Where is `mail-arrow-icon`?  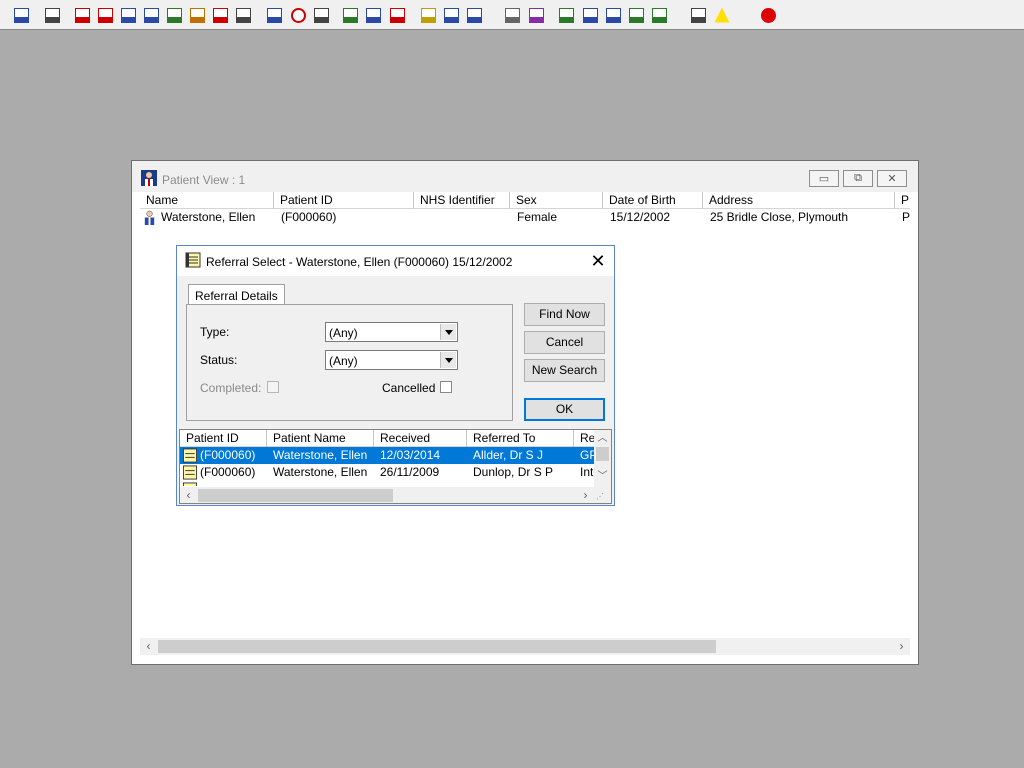 mail-arrow-icon is located at coordinates (659, 15).